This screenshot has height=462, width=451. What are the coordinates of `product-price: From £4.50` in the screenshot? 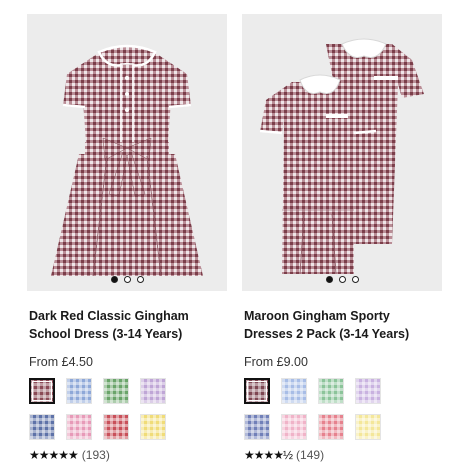 It's located at (61, 362).